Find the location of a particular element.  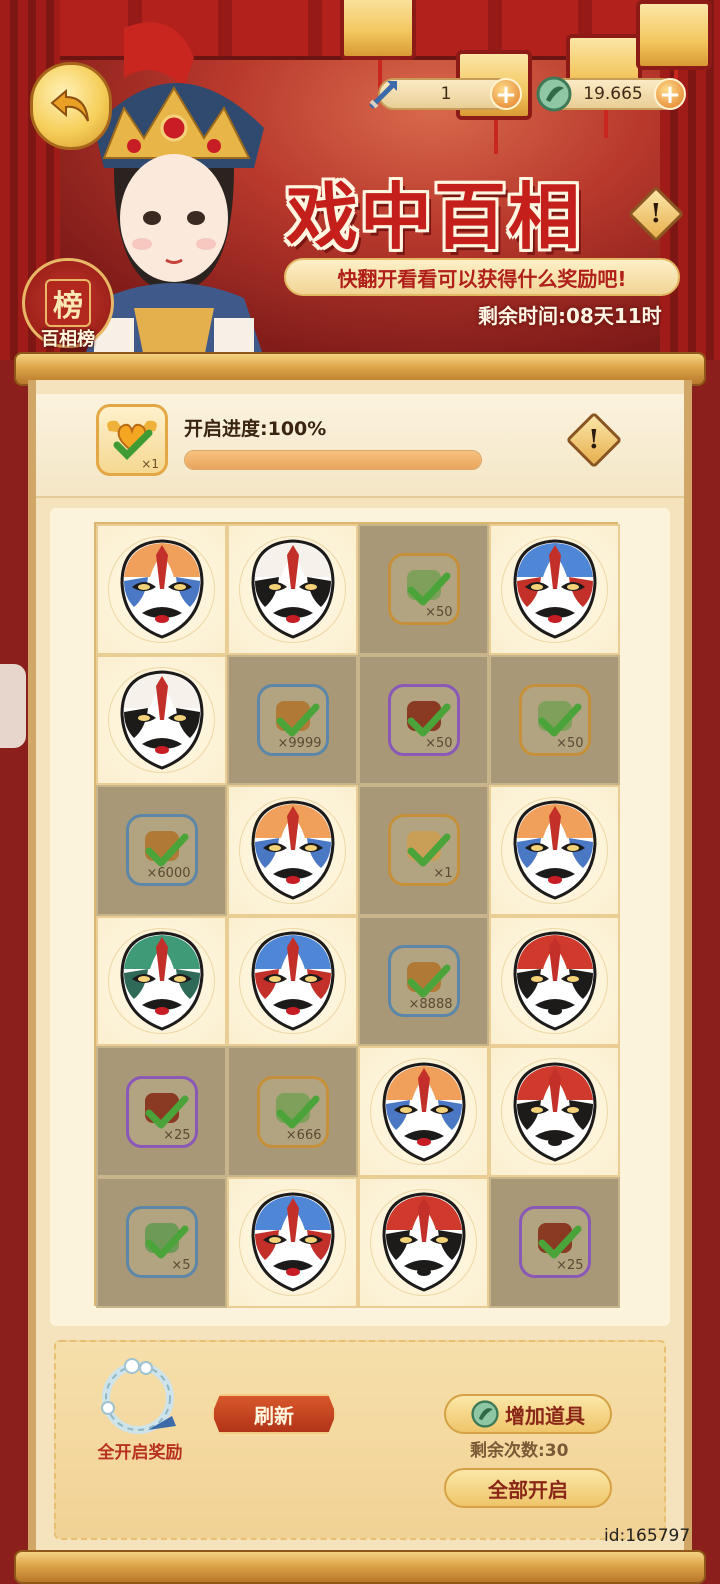

opened-reward-card: ×666 is located at coordinates (292, 1111).